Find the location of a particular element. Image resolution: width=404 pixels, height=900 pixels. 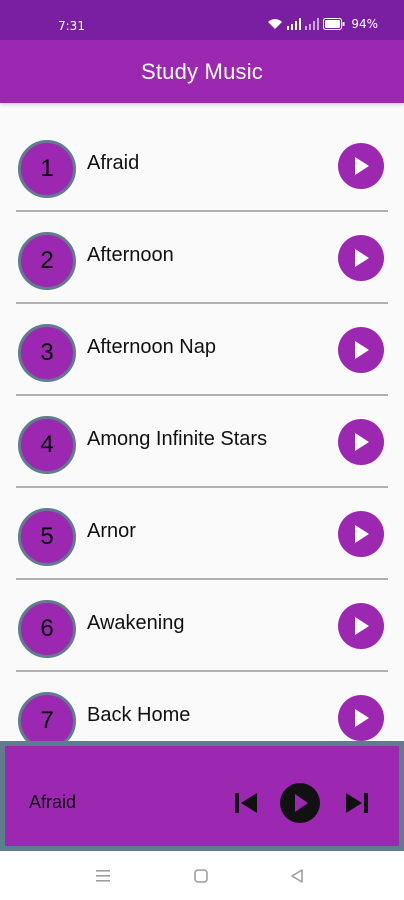

track-number: 1 is located at coordinates (47, 169).